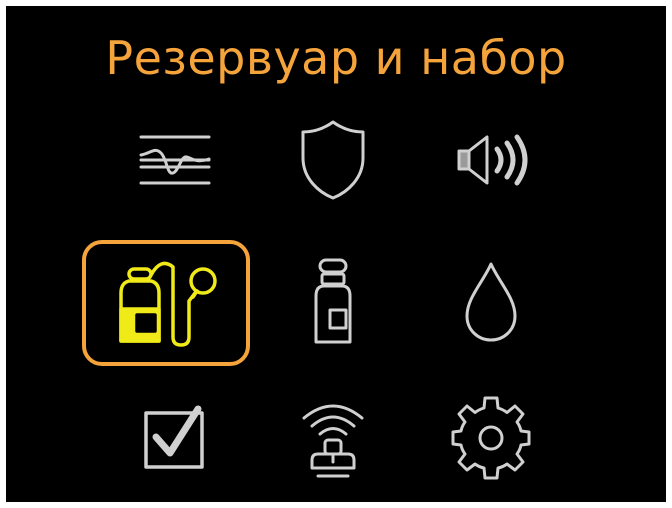 The image size is (672, 508). I want to click on menu-item-settings, so click(491, 438).